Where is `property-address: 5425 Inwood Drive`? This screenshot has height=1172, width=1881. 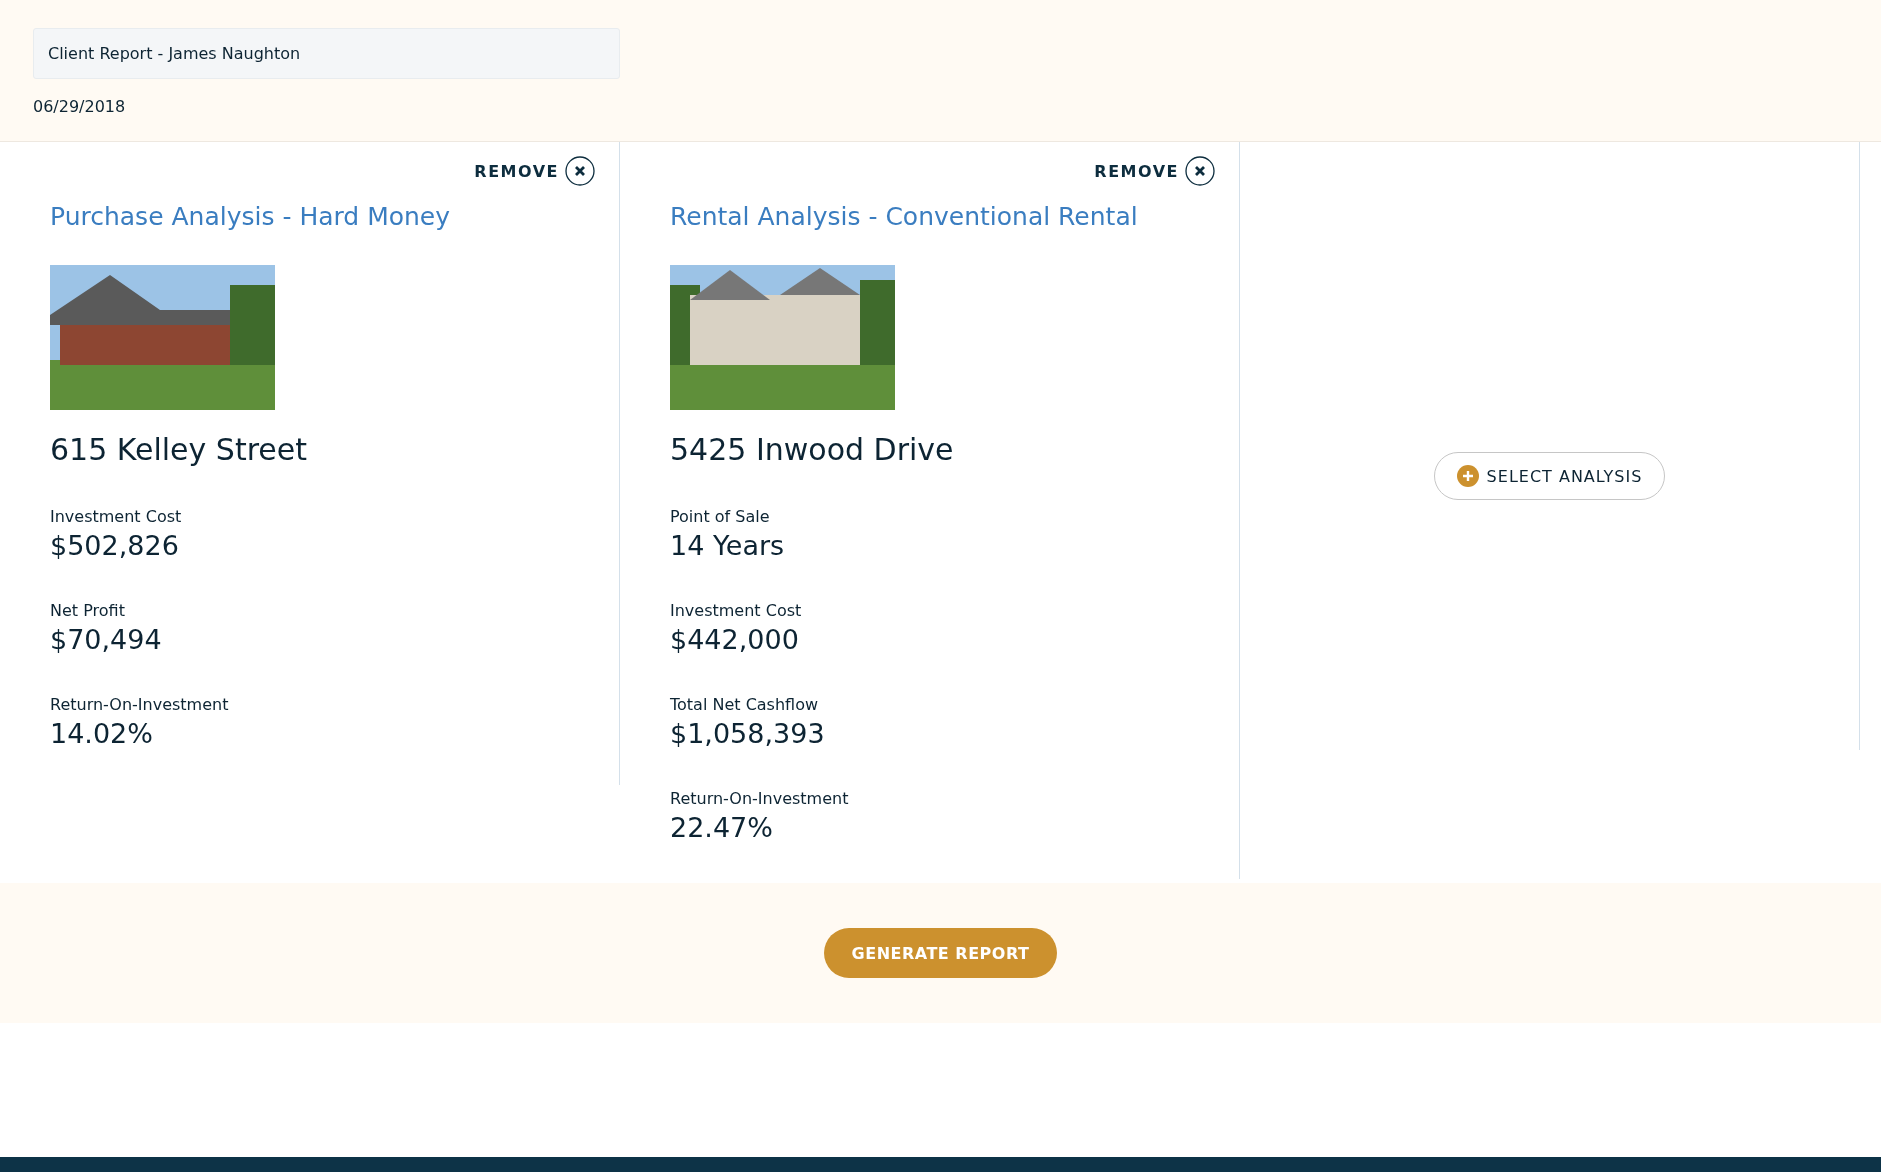 property-address: 5425 Inwood Drive is located at coordinates (812, 449).